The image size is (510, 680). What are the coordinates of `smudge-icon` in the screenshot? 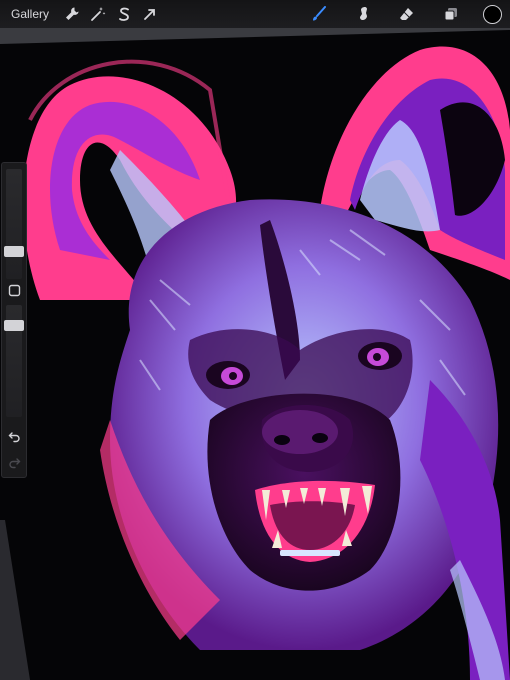 It's located at (363, 13).